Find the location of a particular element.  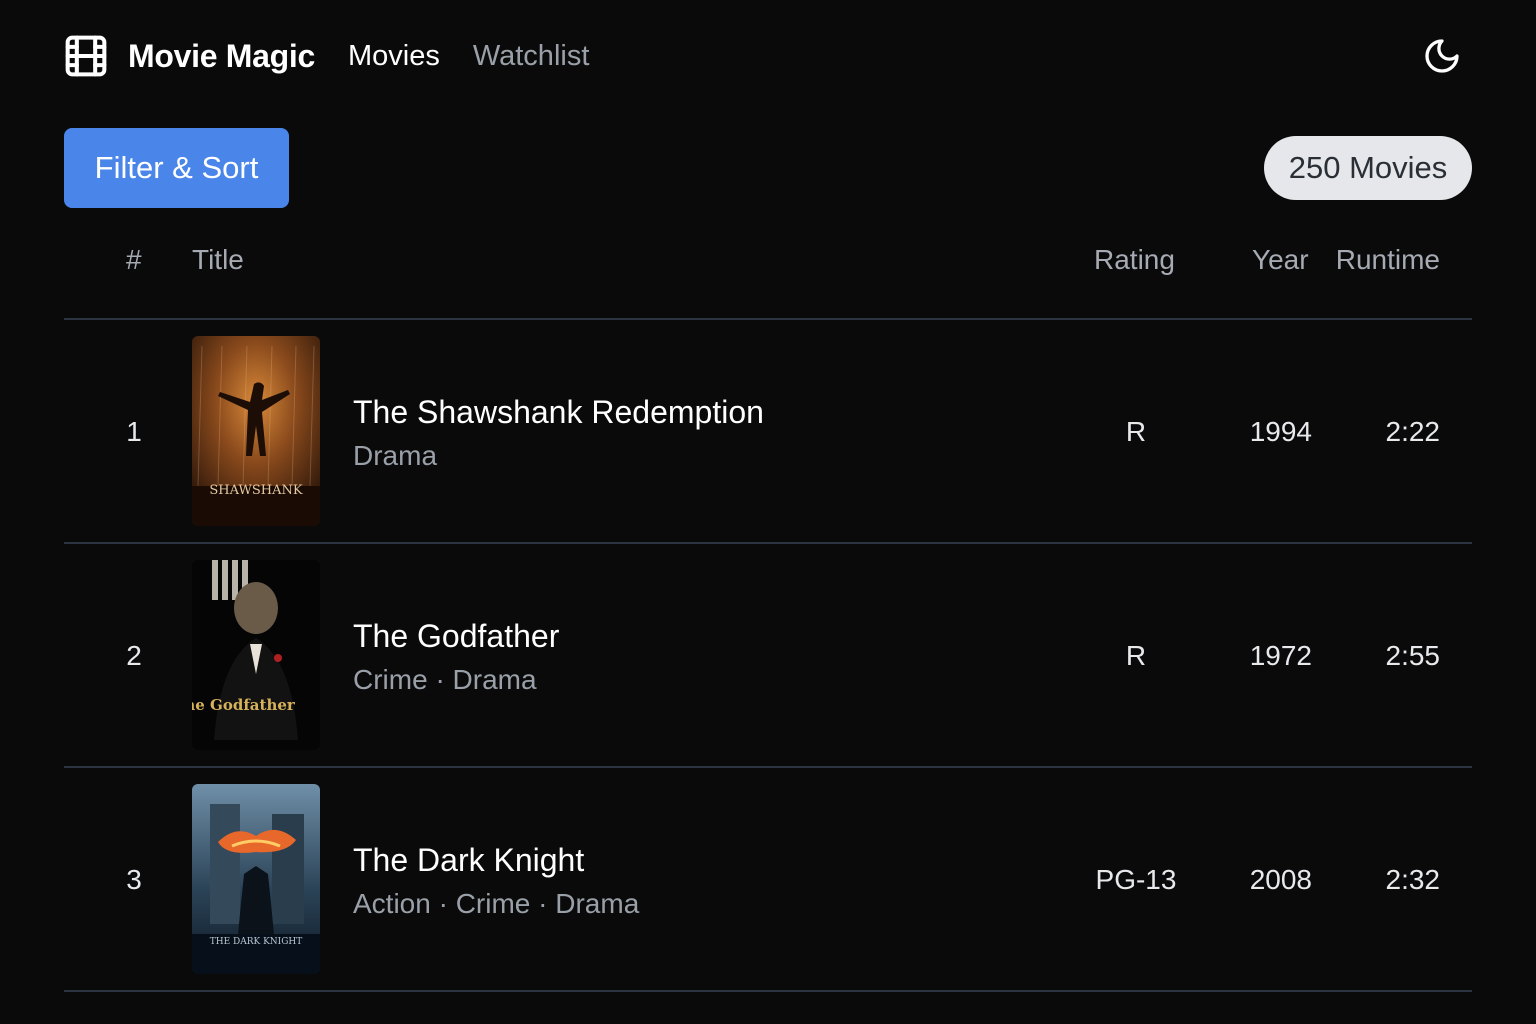

runtime-cell: 2:32 is located at coordinates (1413, 879).